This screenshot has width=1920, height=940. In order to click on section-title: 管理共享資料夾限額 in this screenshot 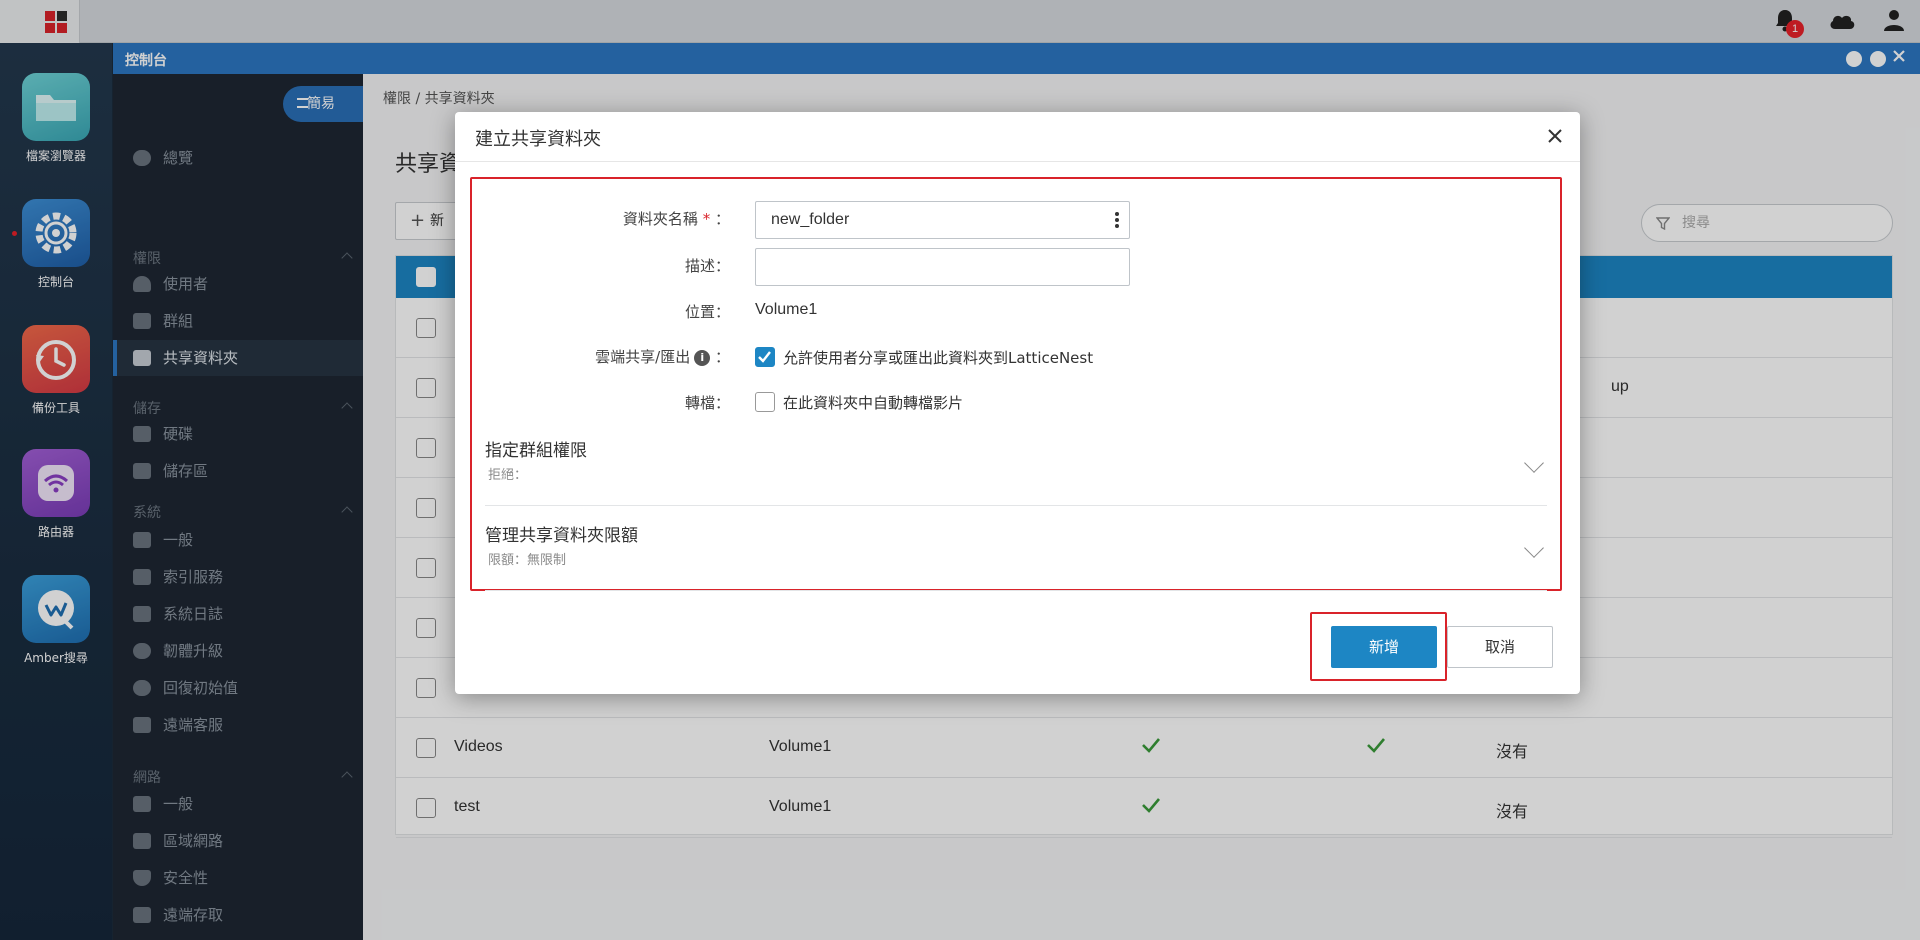, I will do `click(561, 536)`.